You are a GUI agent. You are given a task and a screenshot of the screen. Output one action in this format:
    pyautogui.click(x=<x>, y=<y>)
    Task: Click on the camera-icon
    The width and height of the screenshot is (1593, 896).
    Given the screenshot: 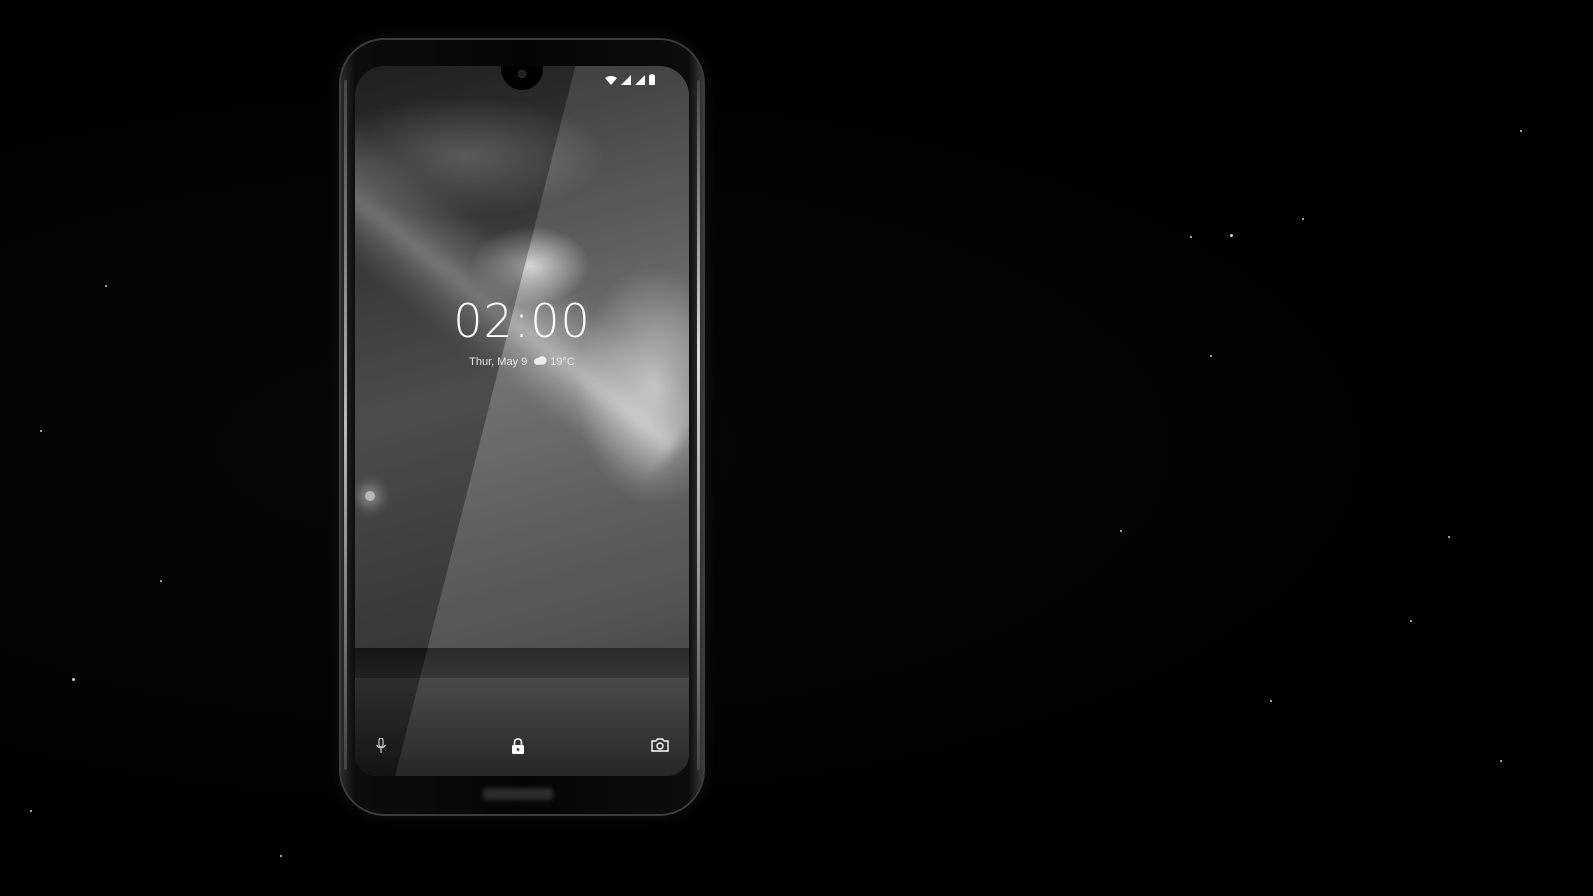 What is the action you would take?
    pyautogui.click(x=660, y=747)
    